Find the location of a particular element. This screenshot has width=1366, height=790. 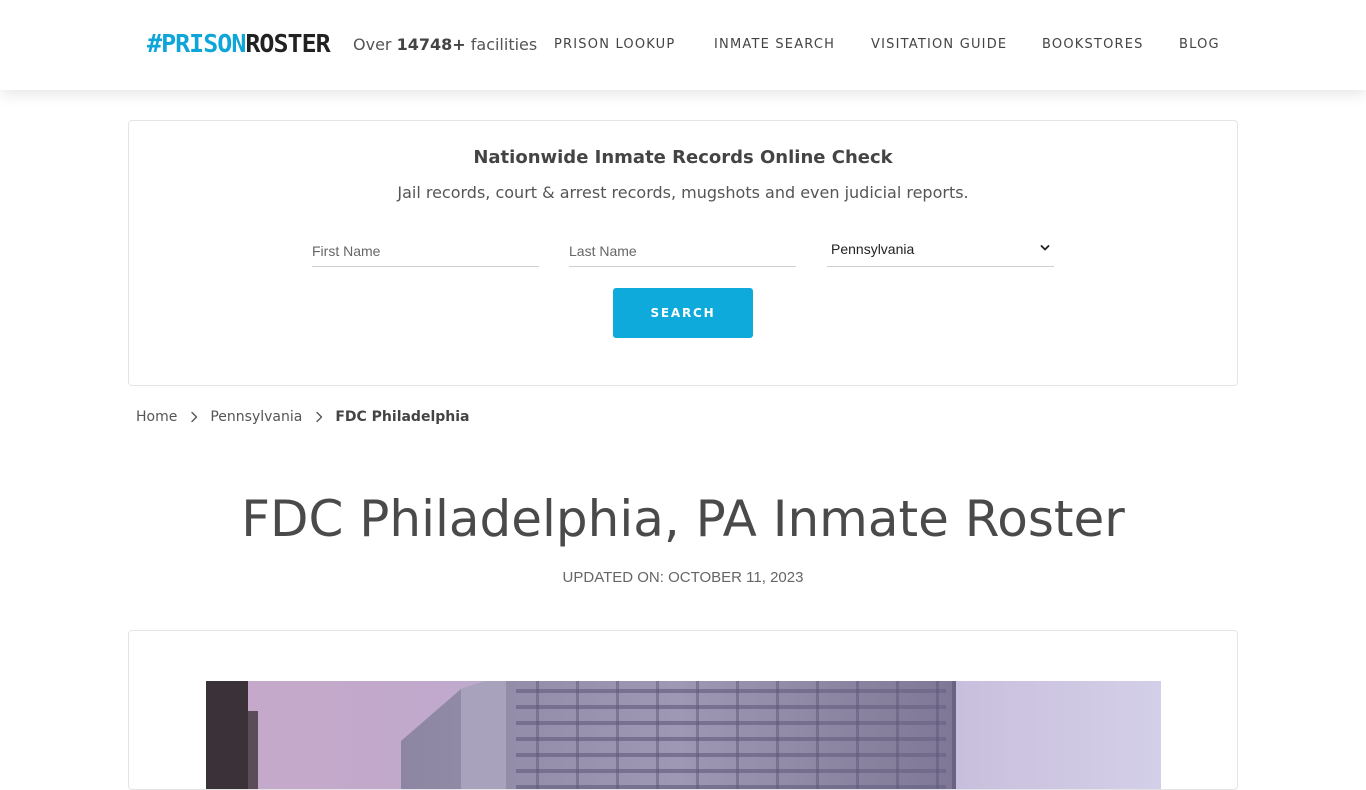

nav-prison-lookup: PRISON LOOKUP is located at coordinates (614, 45).